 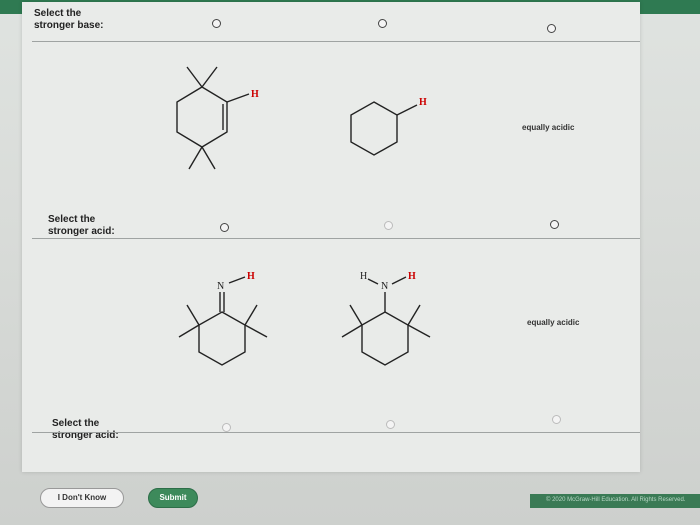 I want to click on molecule-amine: N H H, so click(x=400, y=329).